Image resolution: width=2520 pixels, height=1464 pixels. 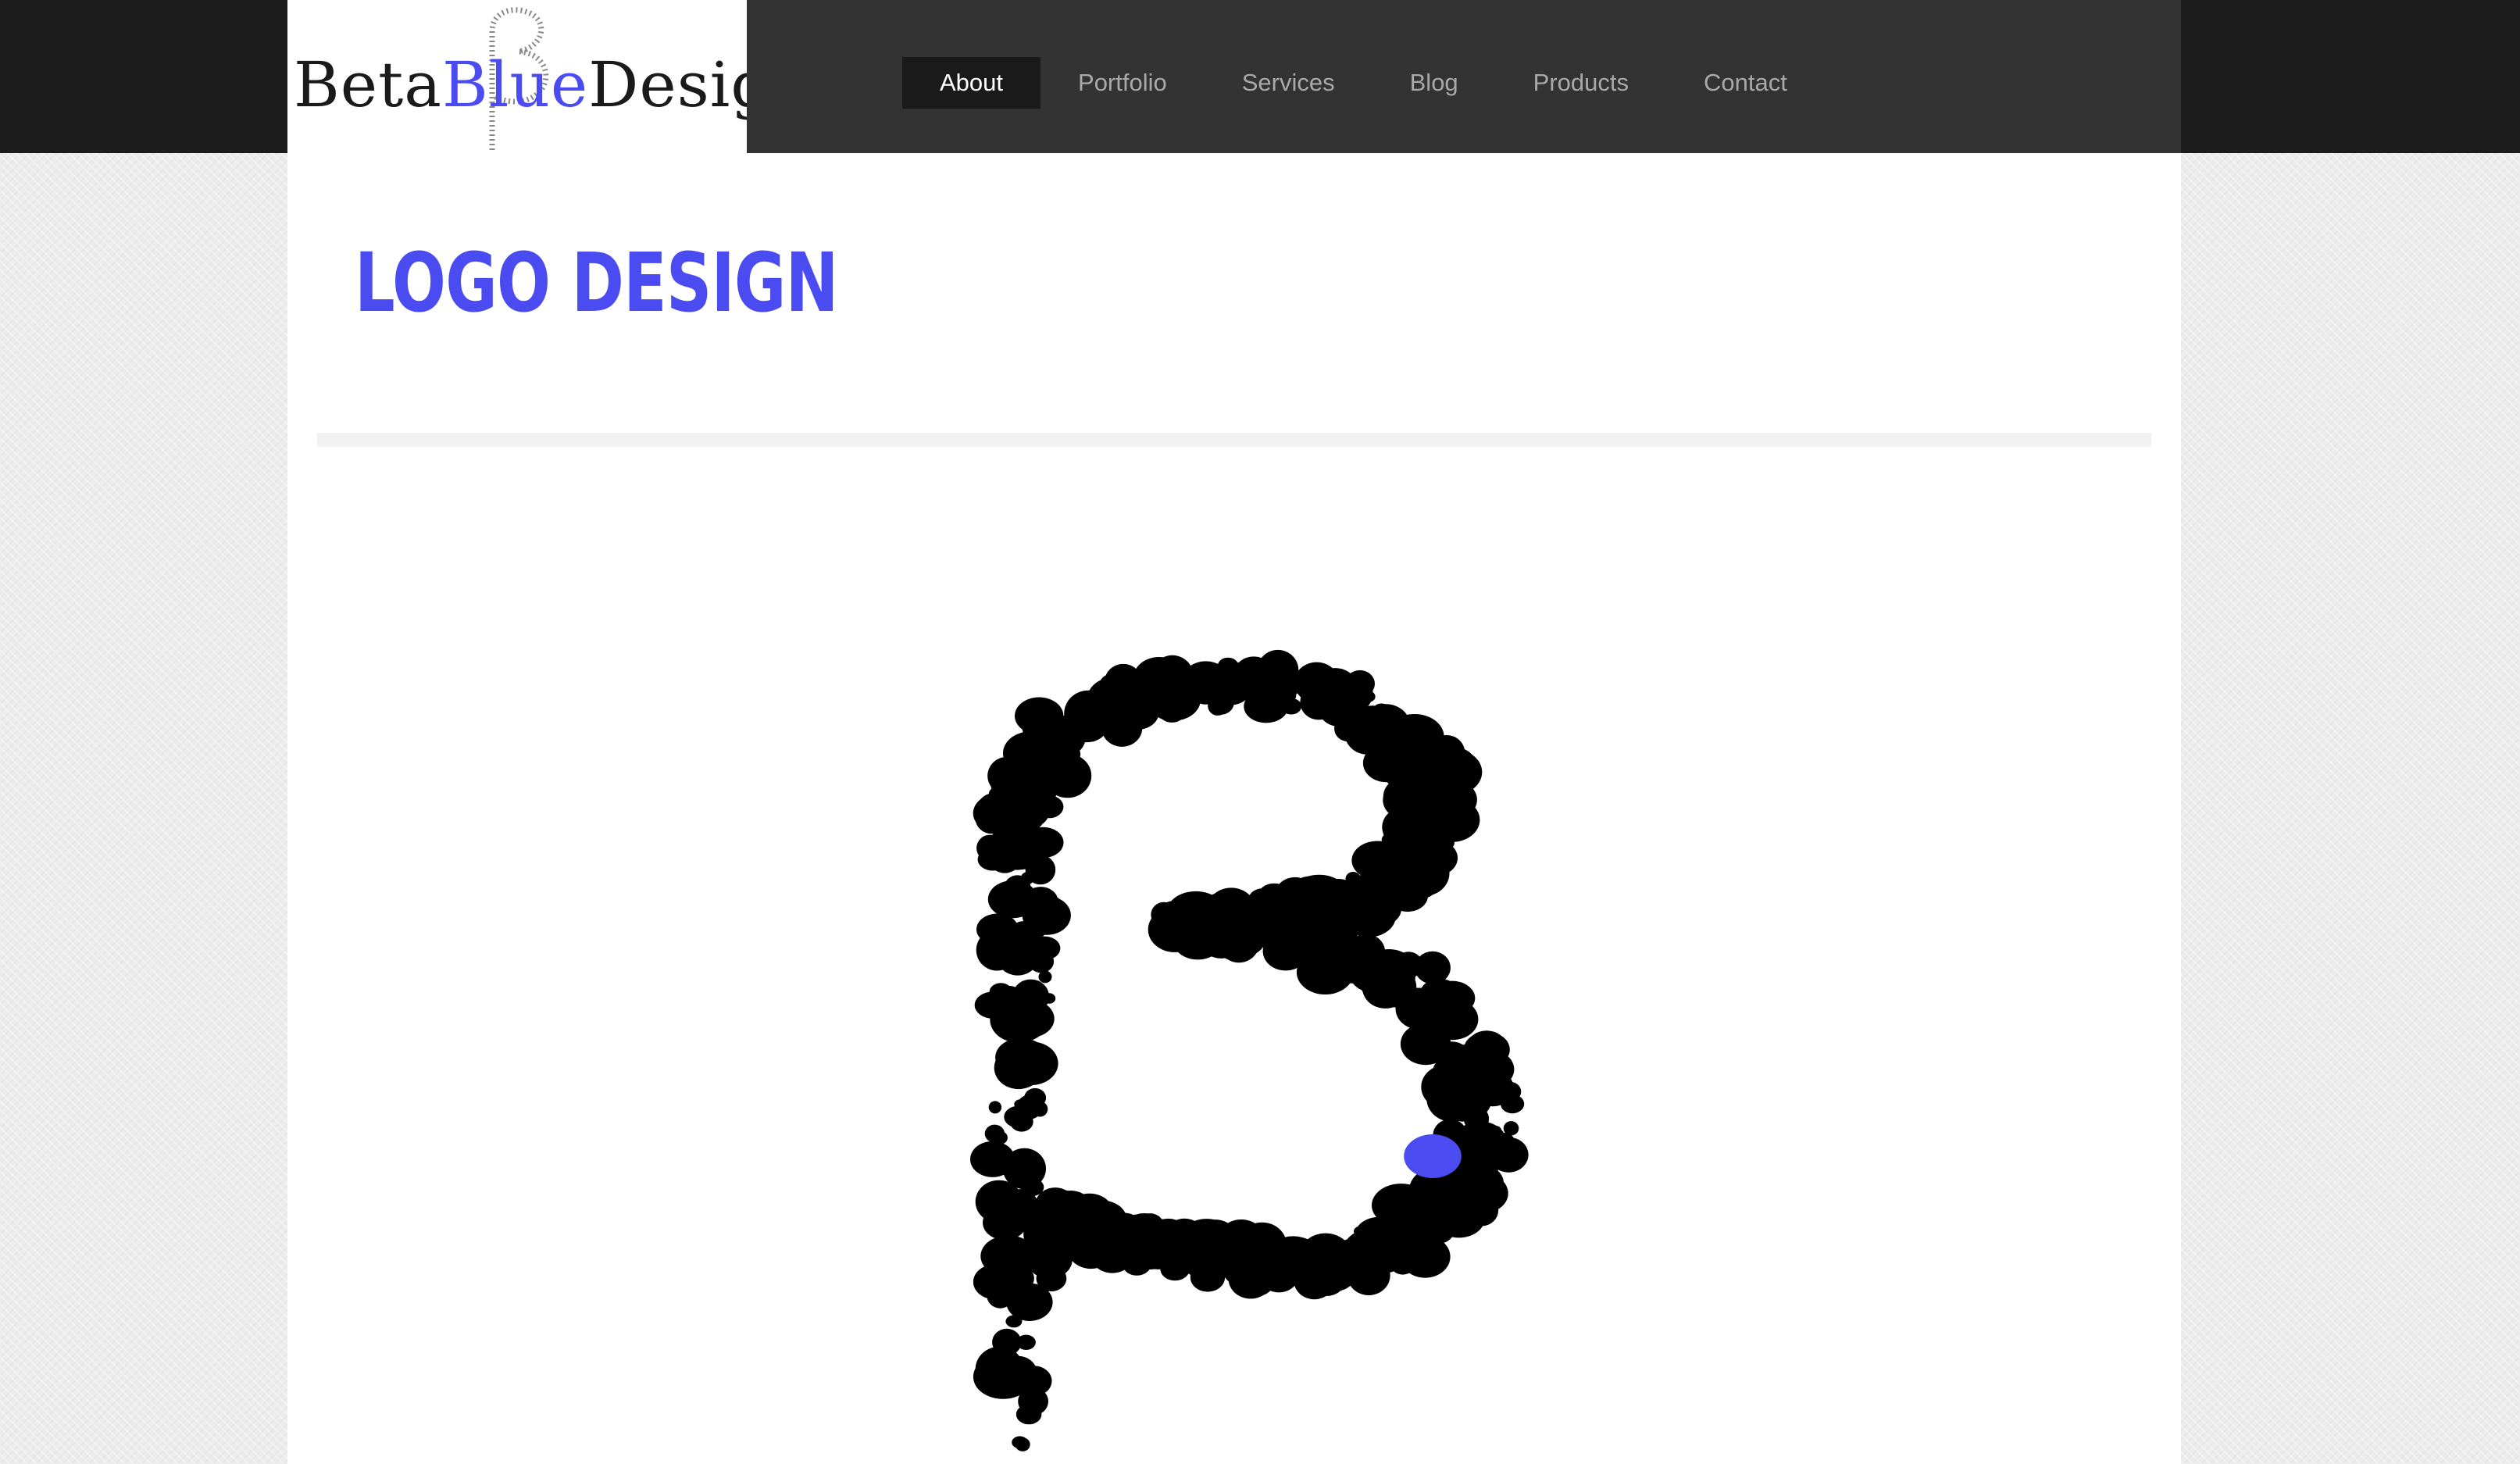 What do you see at coordinates (1434, 83) in the screenshot?
I see `nav-item-blog: Blog` at bounding box center [1434, 83].